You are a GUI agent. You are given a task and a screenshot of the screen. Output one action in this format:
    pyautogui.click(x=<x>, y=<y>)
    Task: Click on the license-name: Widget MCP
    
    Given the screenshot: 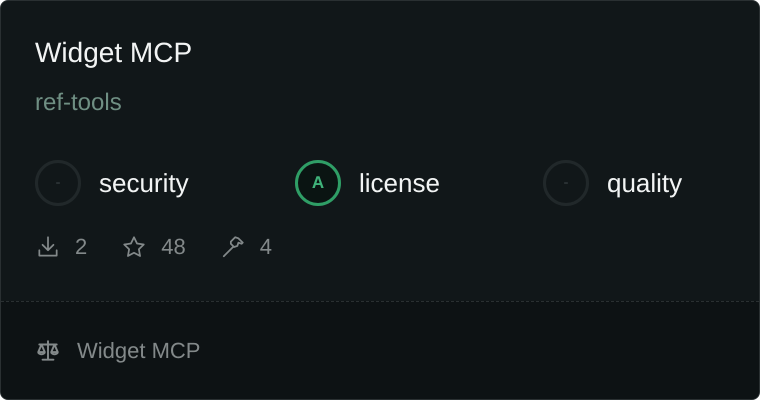 What is the action you would take?
    pyautogui.click(x=138, y=351)
    